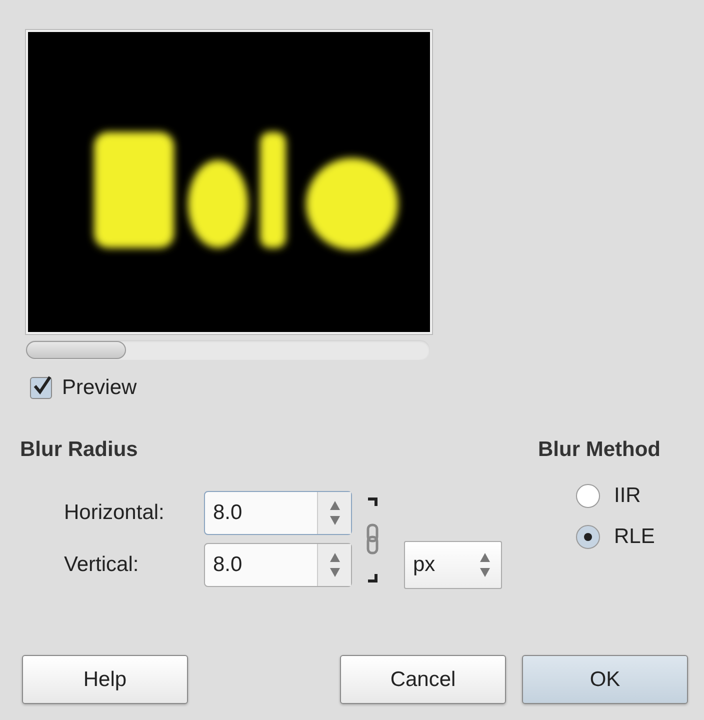  I want to click on unit-dropdown: px, so click(453, 565).